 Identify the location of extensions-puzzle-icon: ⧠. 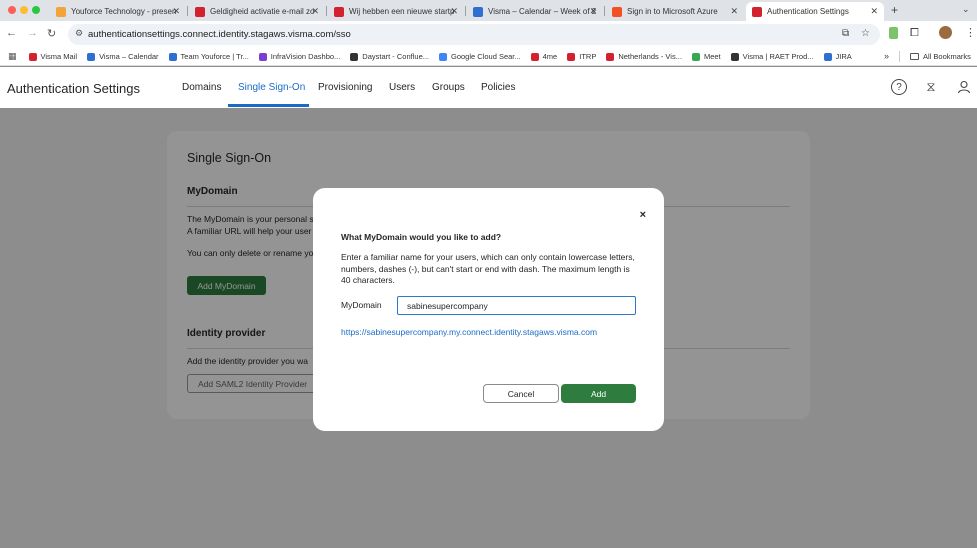
(914, 33).